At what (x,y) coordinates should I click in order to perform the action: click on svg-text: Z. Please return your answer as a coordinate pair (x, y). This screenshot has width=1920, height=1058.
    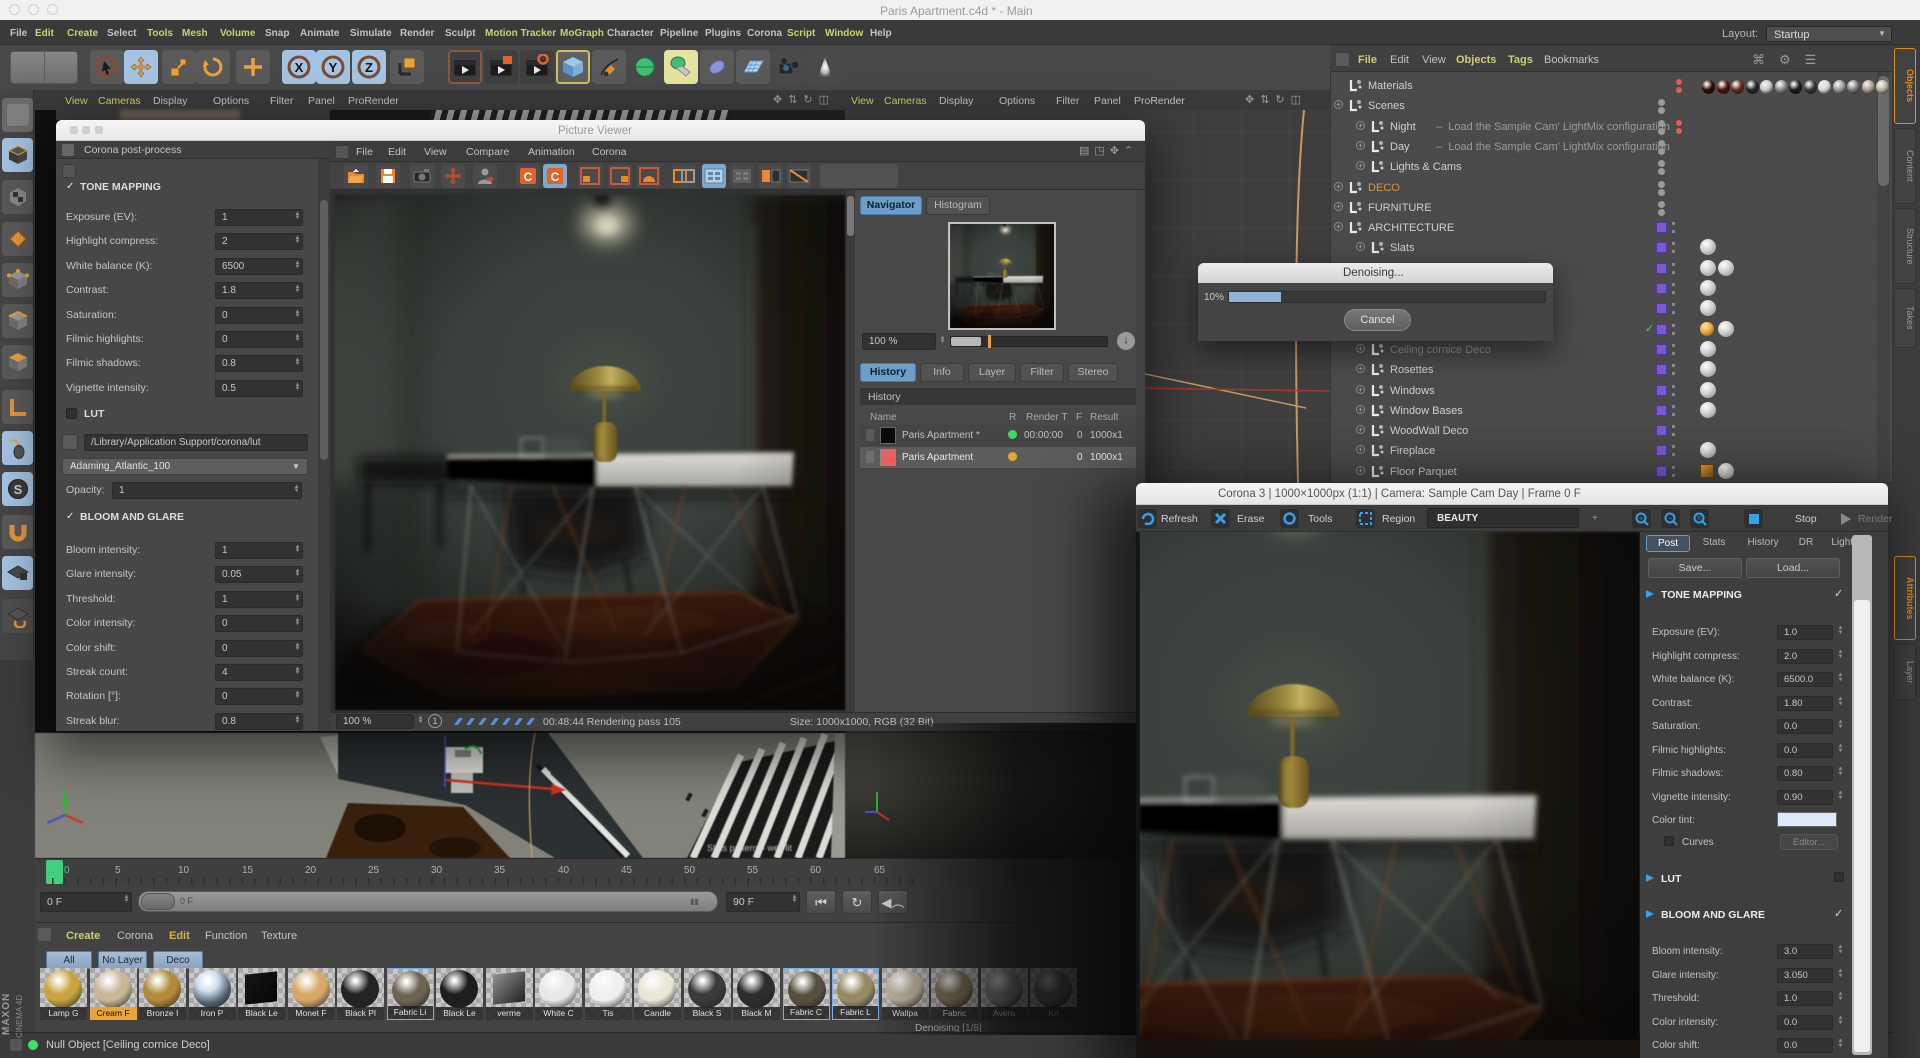
    Looking at the image, I should click on (369, 67).